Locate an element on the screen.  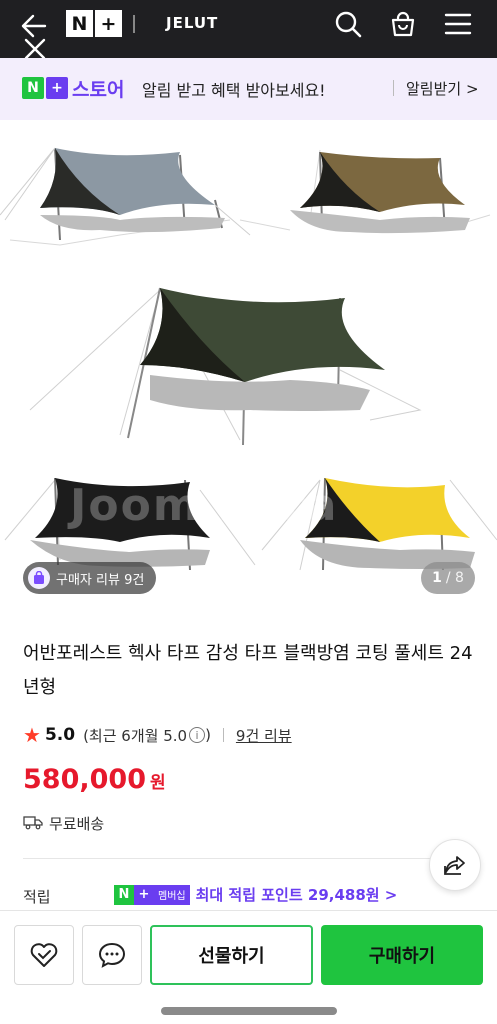
gift-button: 선물하기 is located at coordinates (231, 955).